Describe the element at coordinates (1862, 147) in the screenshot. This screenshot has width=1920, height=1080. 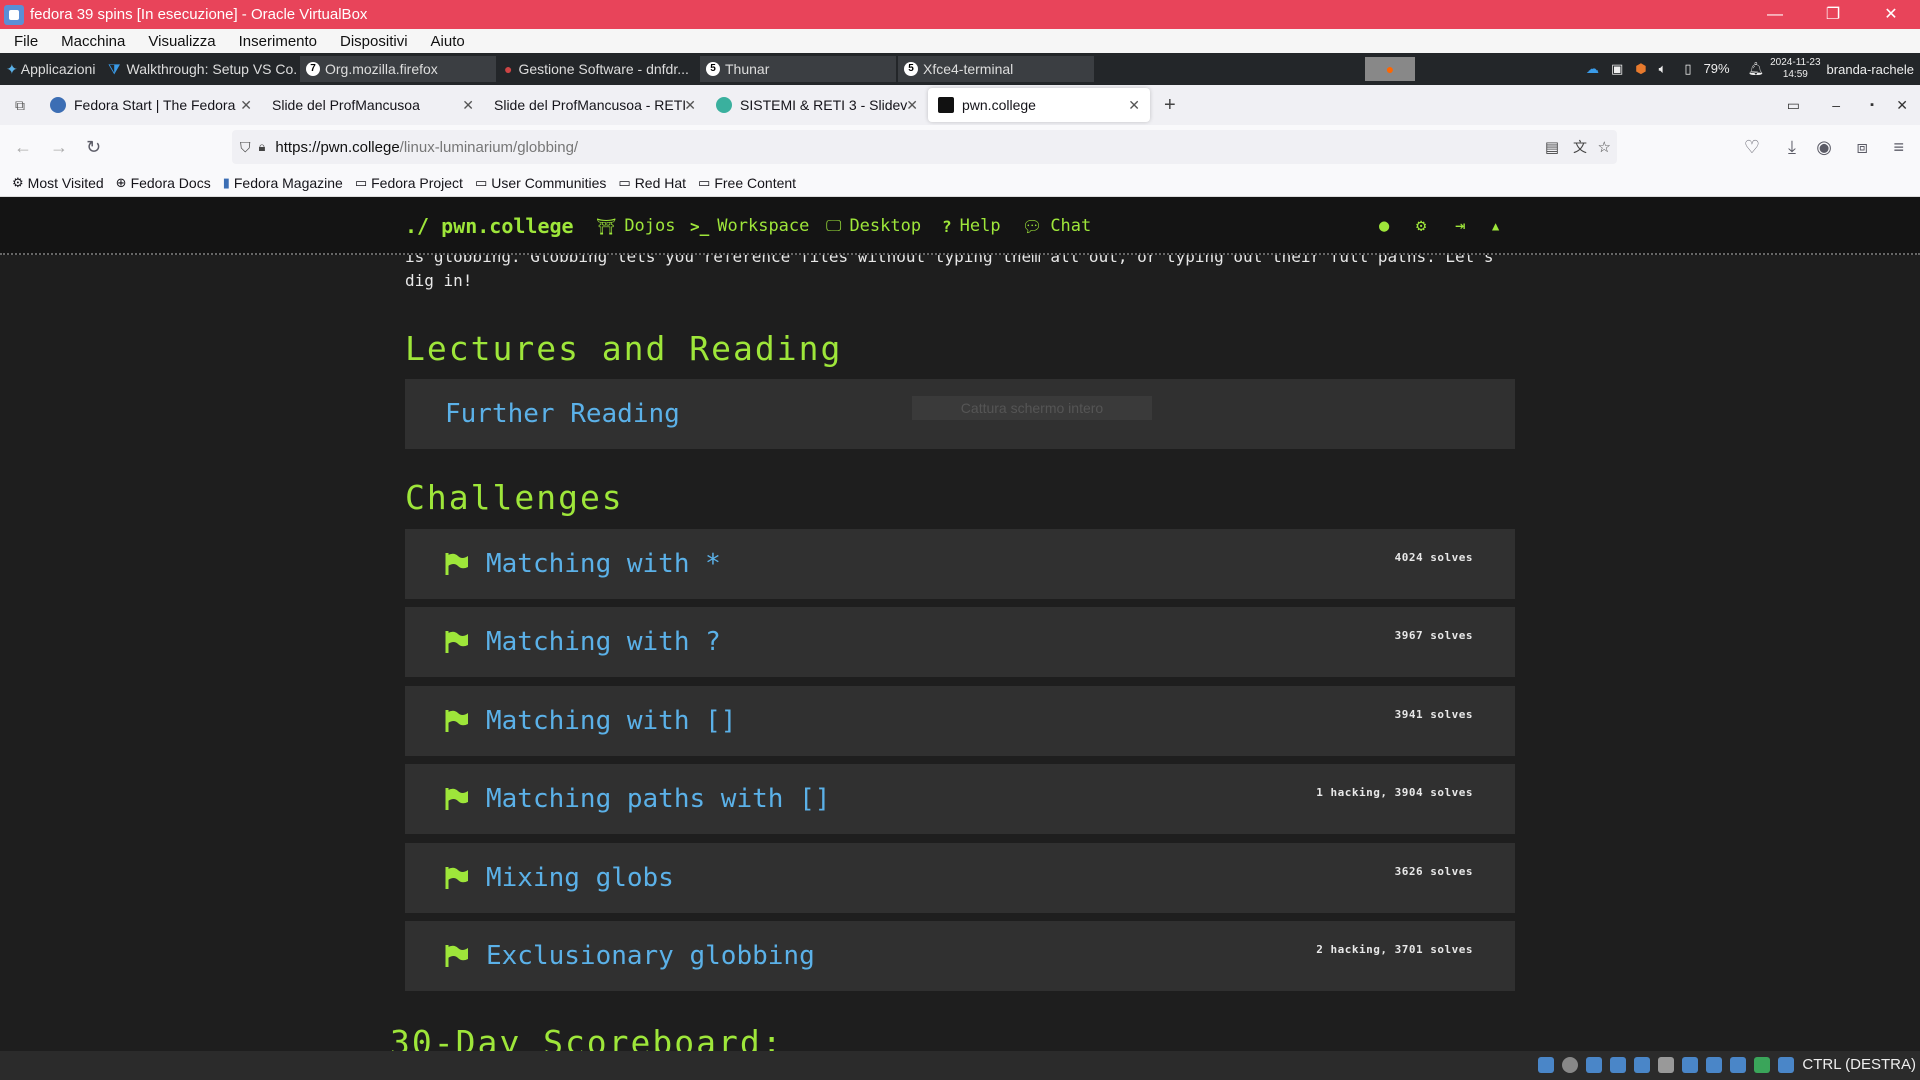
I see `extensions-icon: ⧈` at that location.